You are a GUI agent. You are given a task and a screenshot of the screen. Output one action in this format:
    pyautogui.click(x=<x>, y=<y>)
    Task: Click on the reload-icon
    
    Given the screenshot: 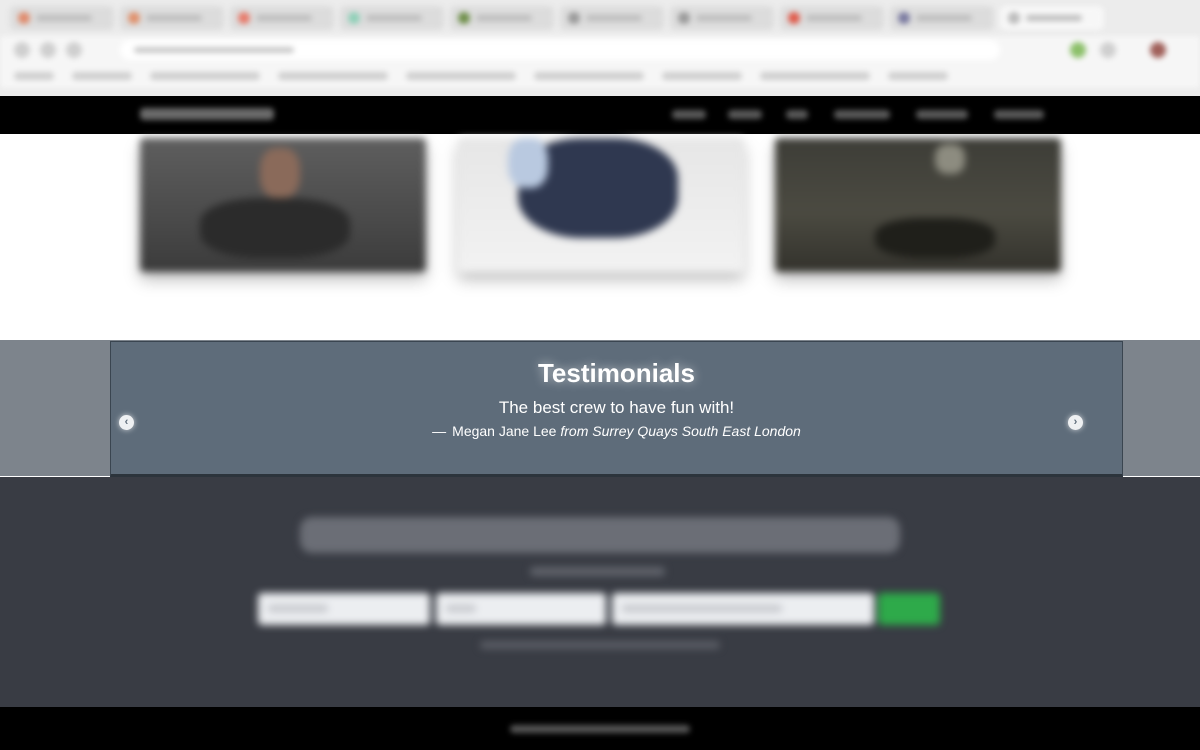 What is the action you would take?
    pyautogui.click(x=74, y=50)
    